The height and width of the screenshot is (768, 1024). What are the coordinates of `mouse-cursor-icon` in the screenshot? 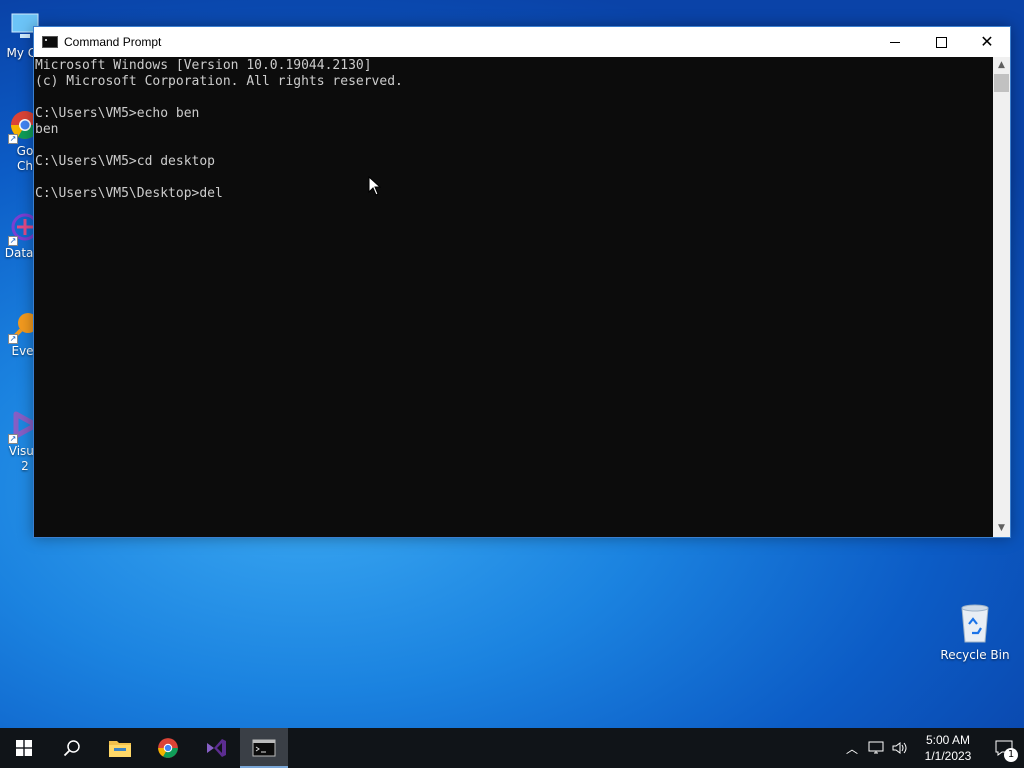 It's located at (375, 186).